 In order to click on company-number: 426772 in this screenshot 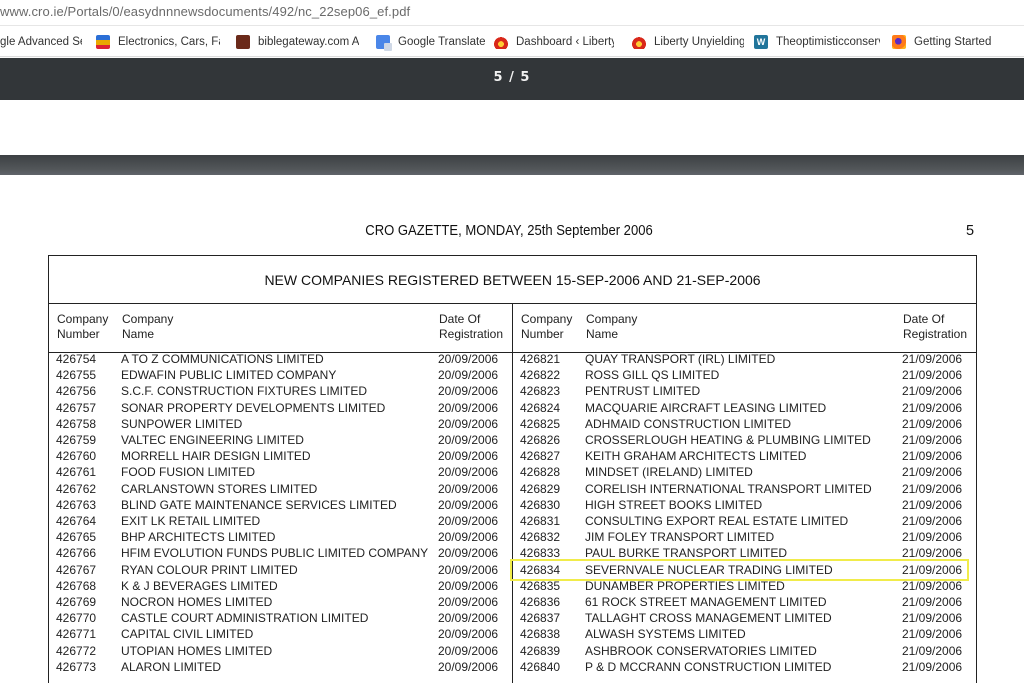, I will do `click(76, 650)`.